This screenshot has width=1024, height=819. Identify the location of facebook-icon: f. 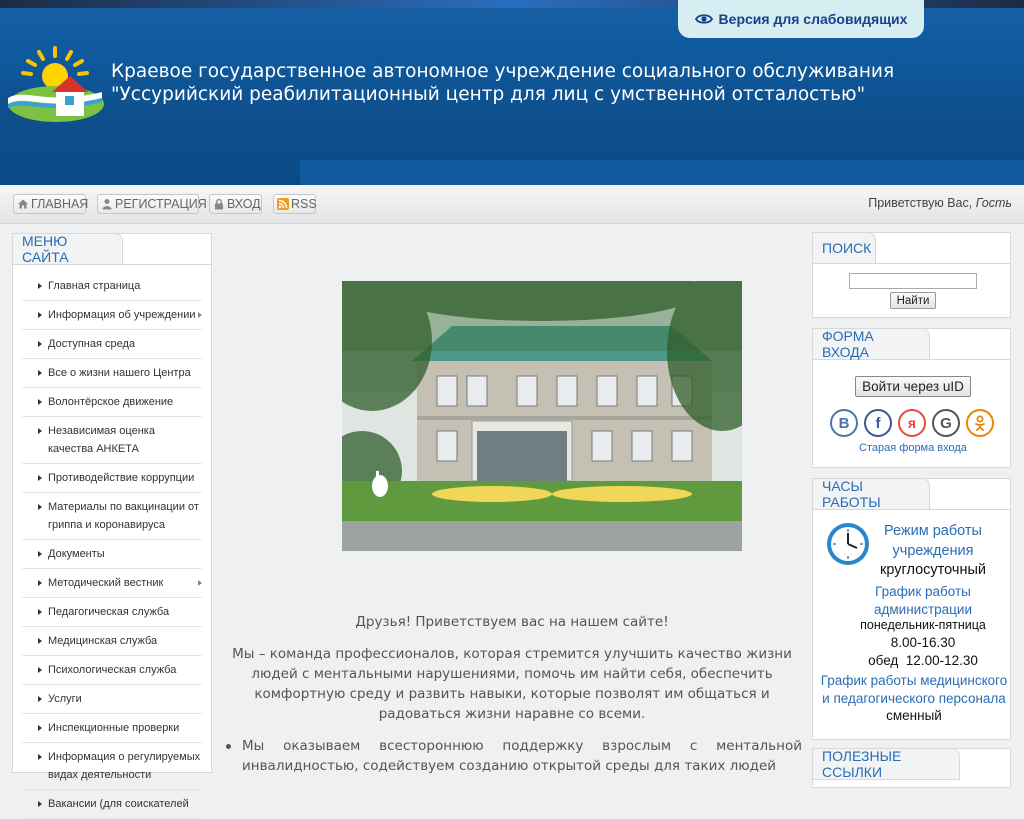
(878, 423).